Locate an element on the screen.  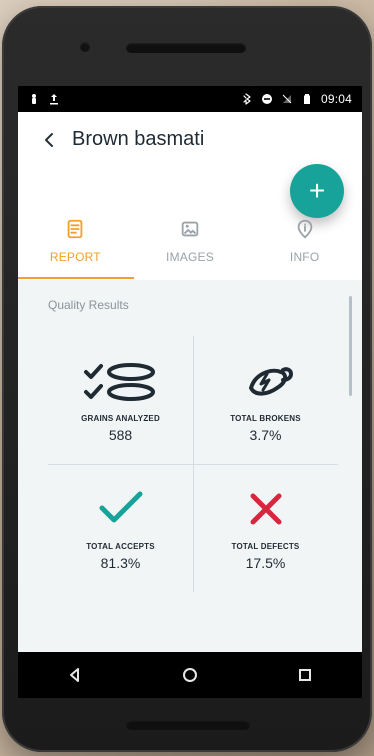
bluetooth-icon is located at coordinates (247, 99).